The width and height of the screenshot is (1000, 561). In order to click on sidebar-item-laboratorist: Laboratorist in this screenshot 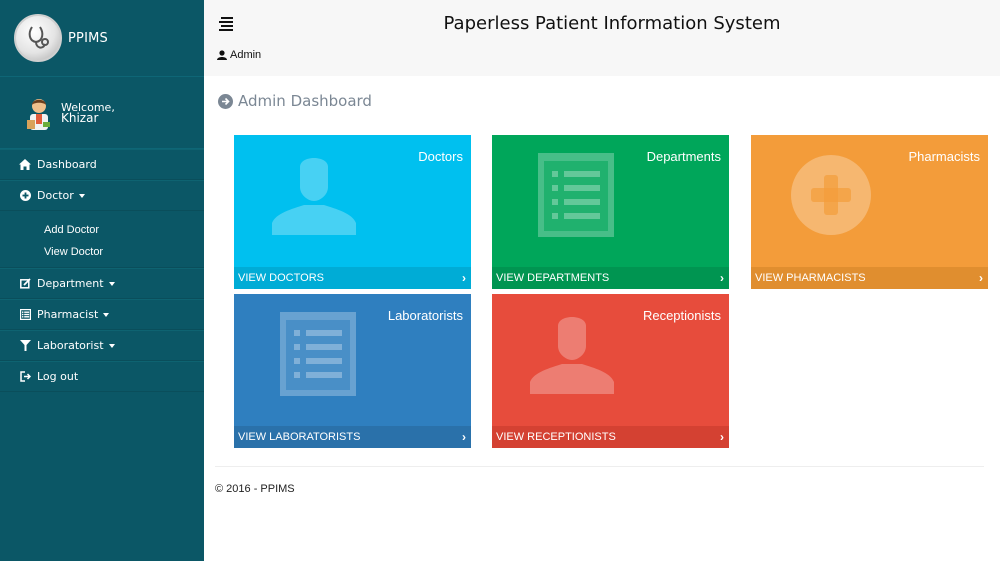, I will do `click(102, 345)`.